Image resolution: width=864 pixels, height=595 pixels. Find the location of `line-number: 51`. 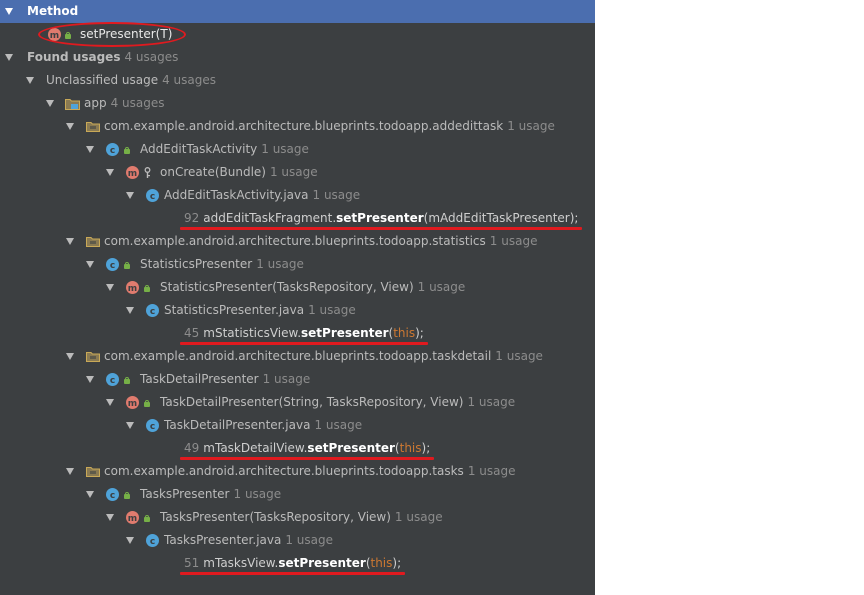

line-number: 51 is located at coordinates (192, 563).